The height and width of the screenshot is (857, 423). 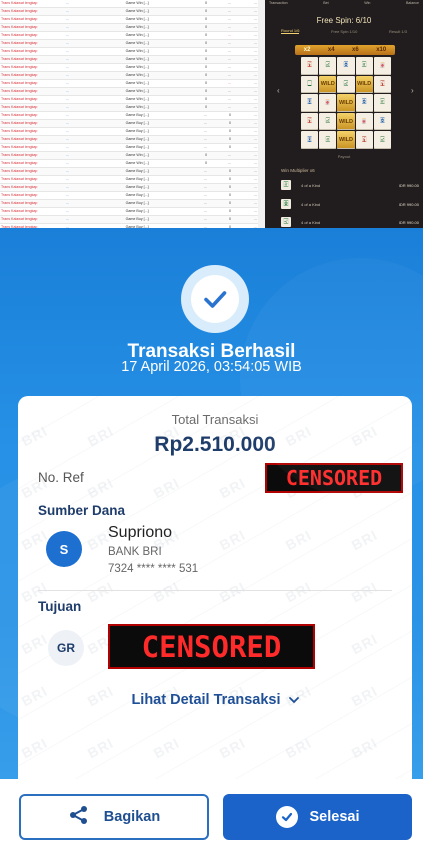 What do you see at coordinates (364, 121) in the screenshot?
I see `mahjong-tile: 🀄` at bounding box center [364, 121].